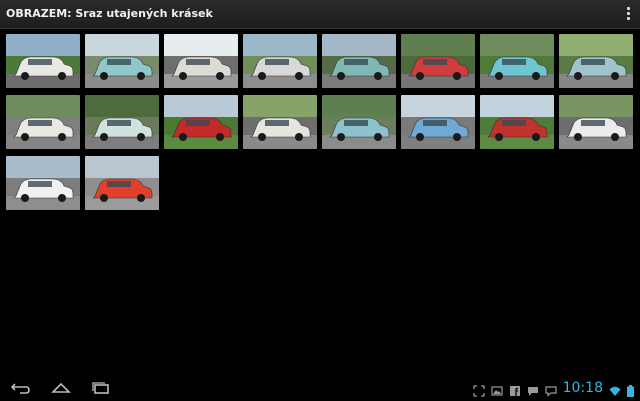  What do you see at coordinates (582, 388) in the screenshot?
I see `clock: 10:18` at bounding box center [582, 388].